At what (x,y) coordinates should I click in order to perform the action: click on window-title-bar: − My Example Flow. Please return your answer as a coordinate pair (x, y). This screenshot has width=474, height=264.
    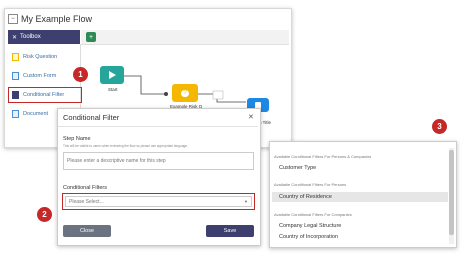
    Looking at the image, I should click on (48, 19).